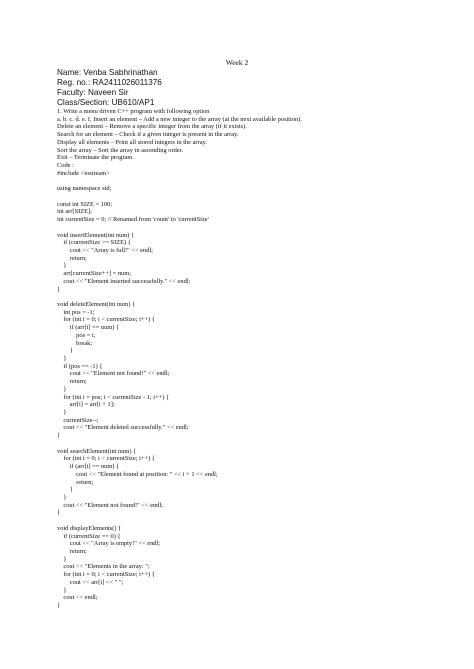 The image size is (474, 669). Describe the element at coordinates (107, 72) in the screenshot. I see `student-name: Name: Venba Sabhrinathan` at that location.